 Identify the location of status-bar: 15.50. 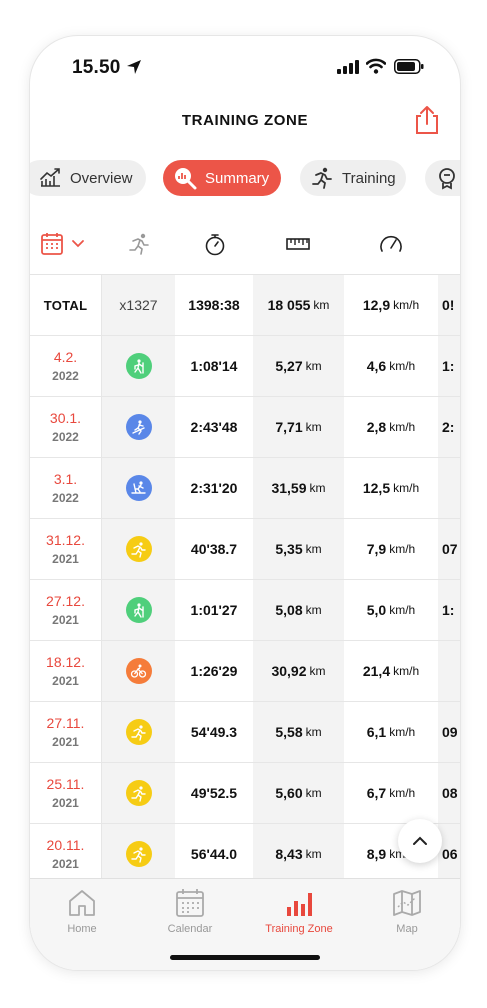
(245, 68).